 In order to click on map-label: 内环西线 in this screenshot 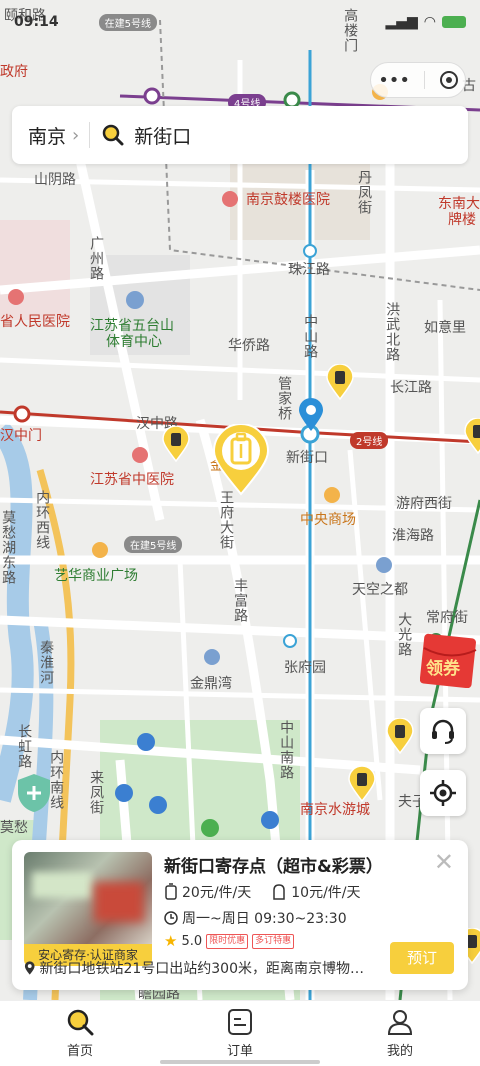, I will do `click(42, 520)`.